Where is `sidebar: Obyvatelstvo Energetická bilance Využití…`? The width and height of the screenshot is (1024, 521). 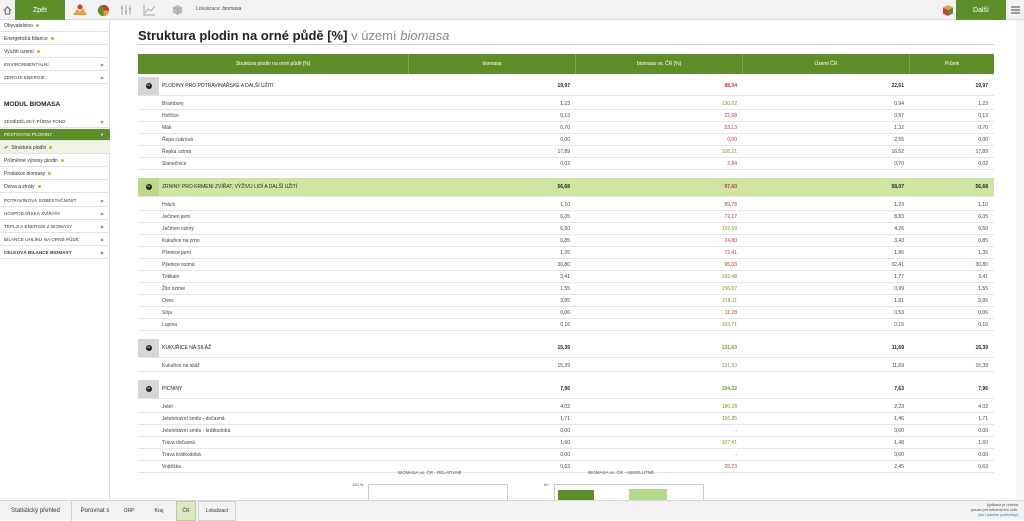 sidebar: Obyvatelstvo Energetická bilance Využití… is located at coordinates (55, 260).